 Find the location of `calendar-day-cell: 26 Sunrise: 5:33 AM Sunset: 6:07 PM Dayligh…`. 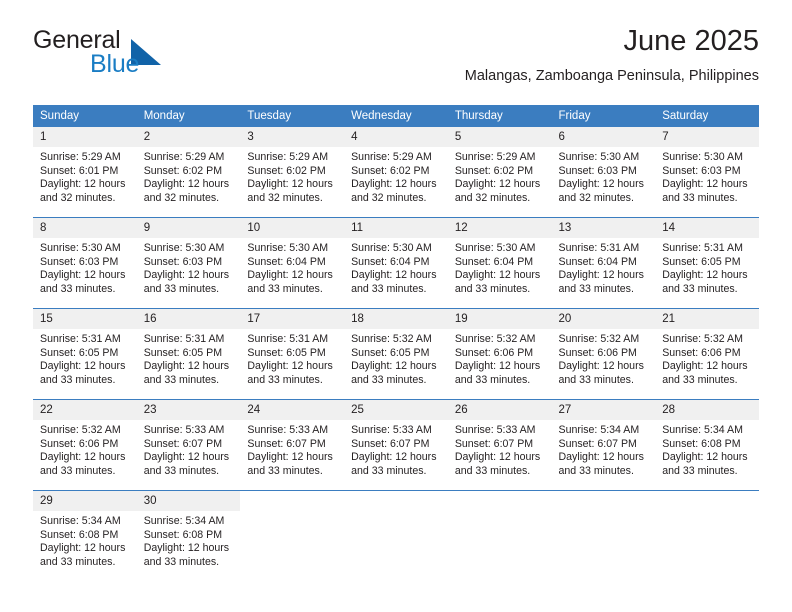

calendar-day-cell: 26 Sunrise: 5:33 AM Sunset: 6:07 PM Dayligh… is located at coordinates (499, 445).